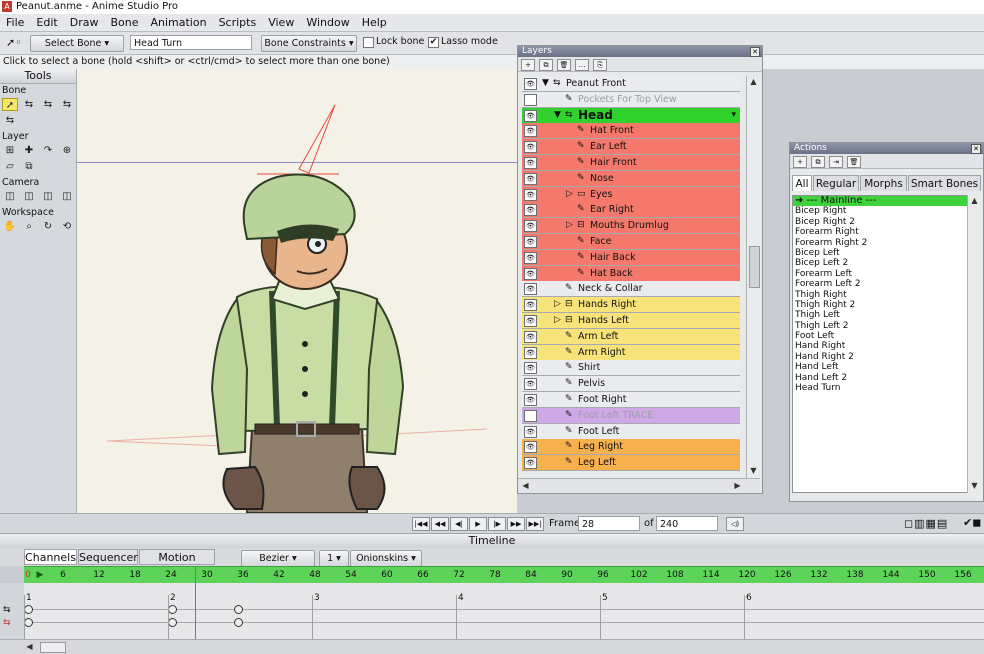 The height and width of the screenshot is (654, 984). What do you see at coordinates (631, 336) in the screenshot?
I see `layer-row: 👁 ✎ Arm Left` at bounding box center [631, 336].